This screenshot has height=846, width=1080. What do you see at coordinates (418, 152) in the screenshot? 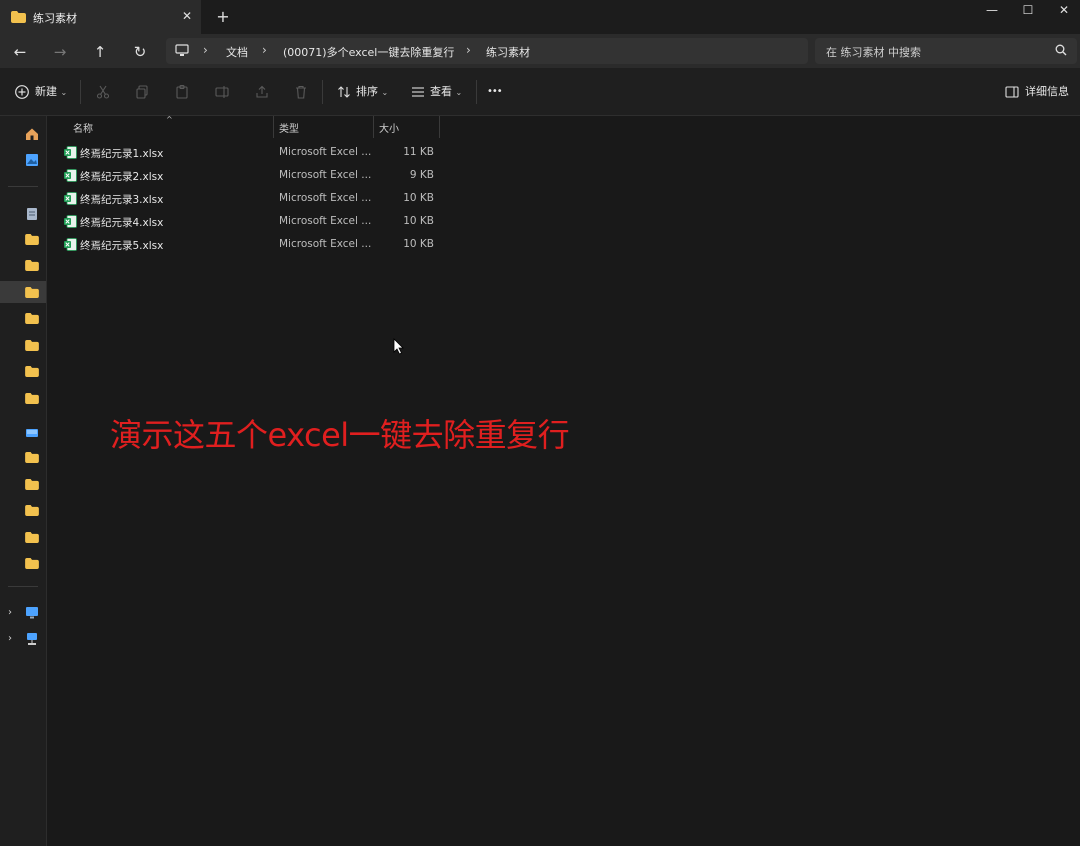
I see `file-size: 11 KB` at bounding box center [418, 152].